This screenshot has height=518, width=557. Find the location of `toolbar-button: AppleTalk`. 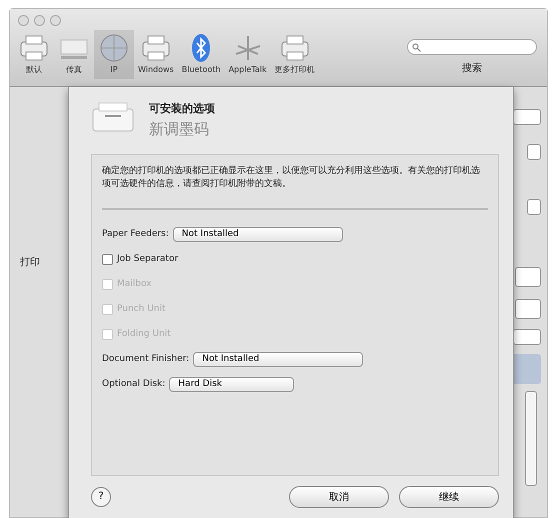

toolbar-button: AppleTalk is located at coordinates (247, 54).